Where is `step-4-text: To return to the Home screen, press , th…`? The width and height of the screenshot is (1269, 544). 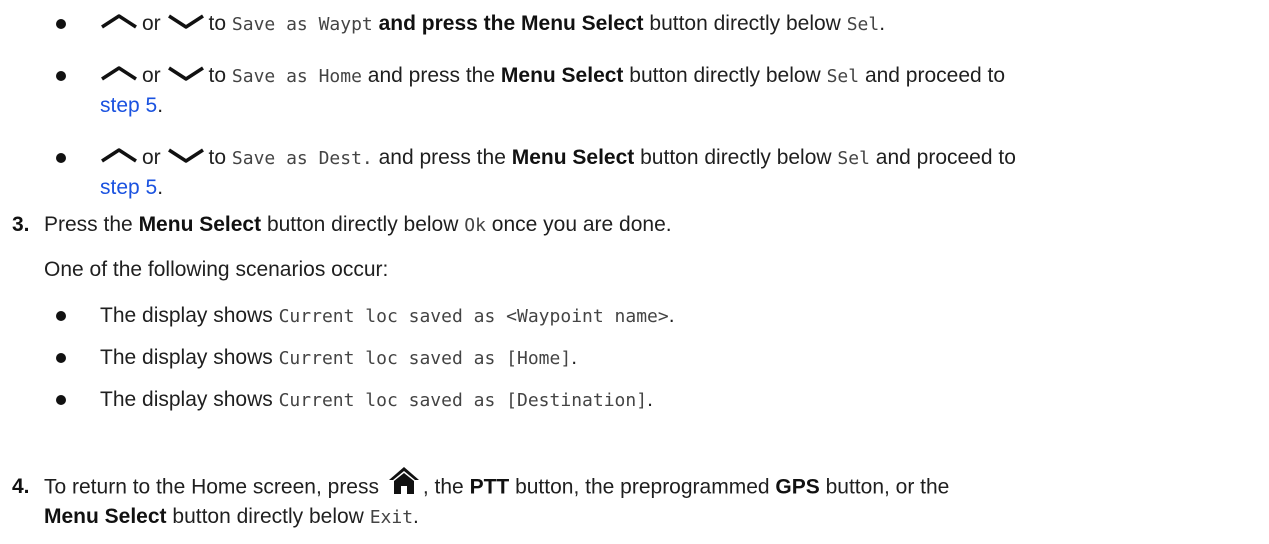 step-4-text: To return to the Home screen, press , th… is located at coordinates (497, 485).